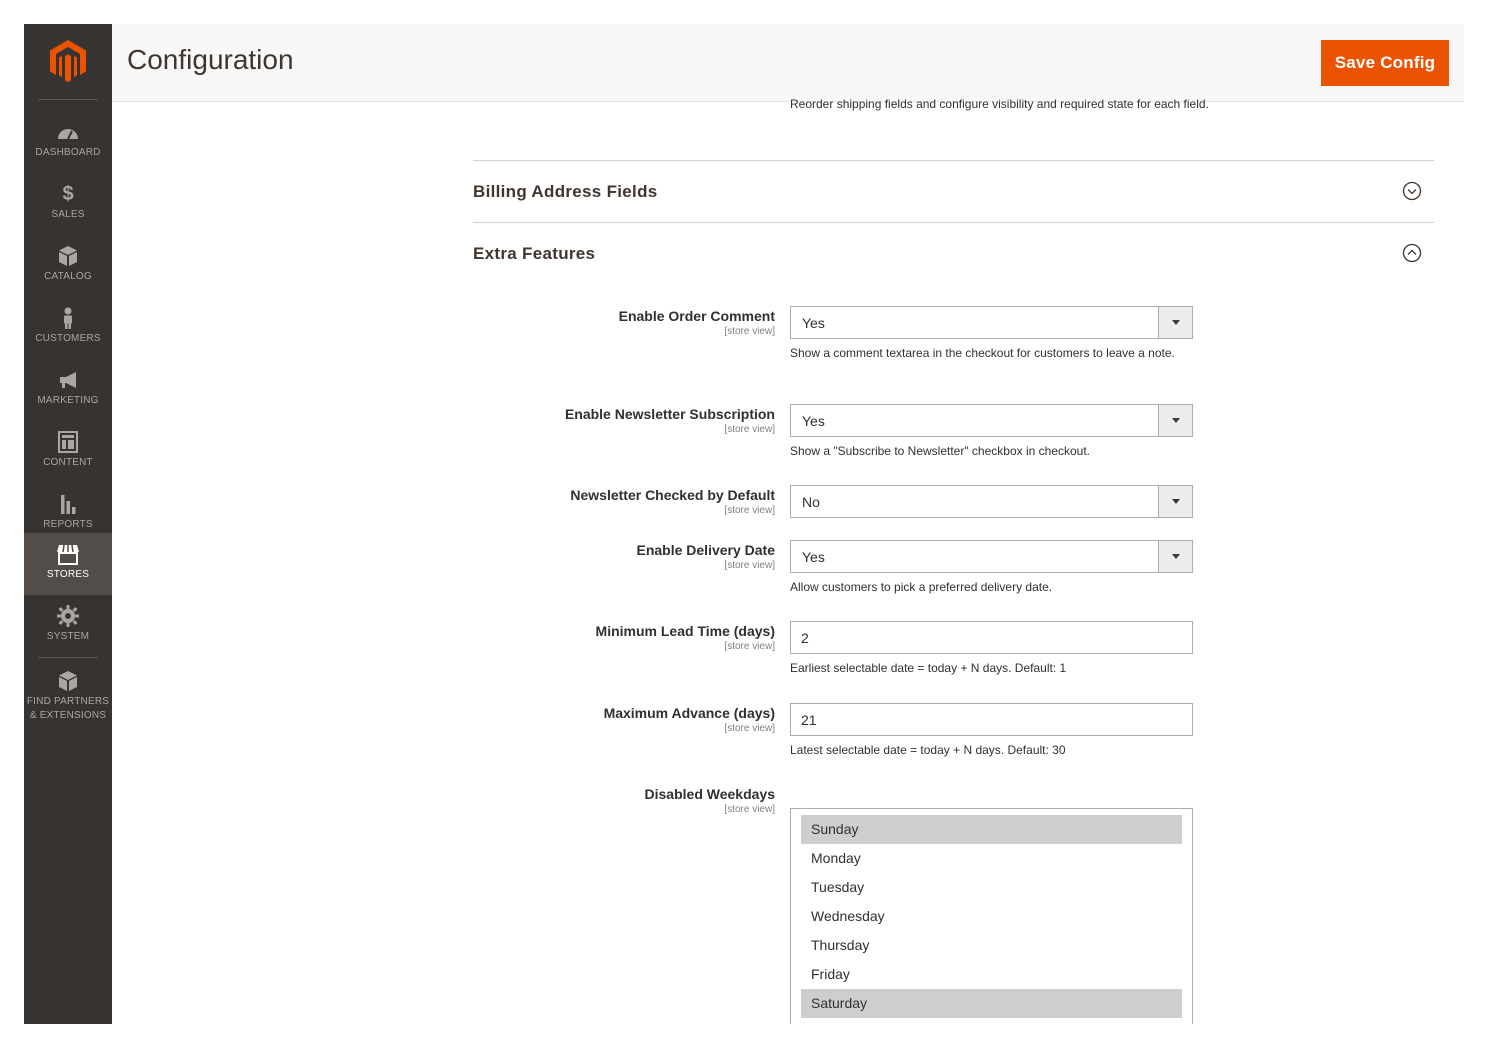 The image size is (1488, 1048). What do you see at coordinates (68, 681) in the screenshot?
I see `boxes-icon` at bounding box center [68, 681].